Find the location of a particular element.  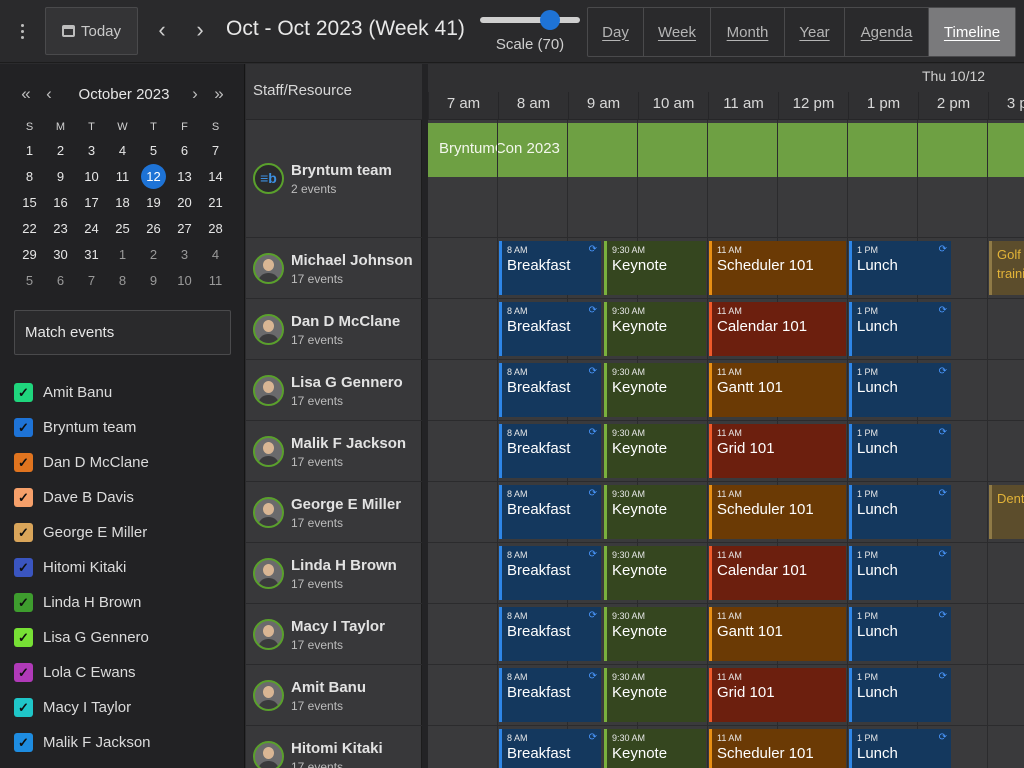

resource-row: Macy I Taylor 17 events is located at coordinates (334, 634).